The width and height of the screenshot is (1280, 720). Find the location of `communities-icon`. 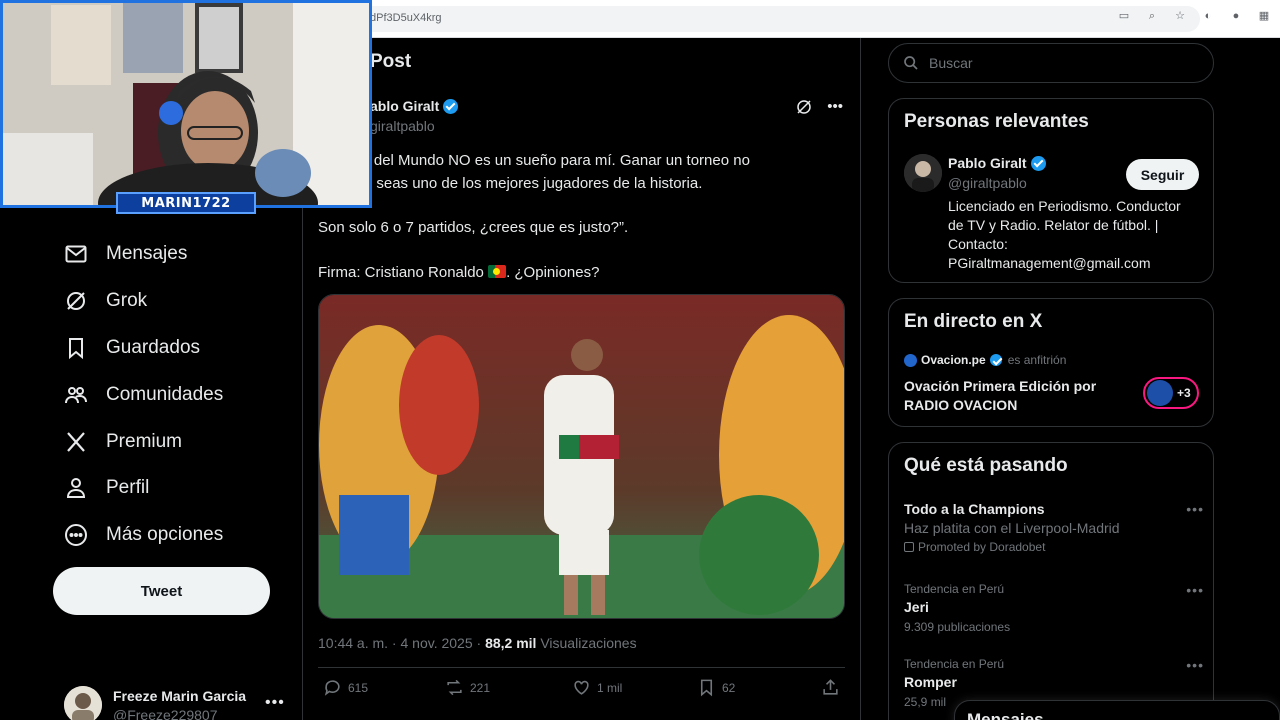

communities-icon is located at coordinates (76, 395).